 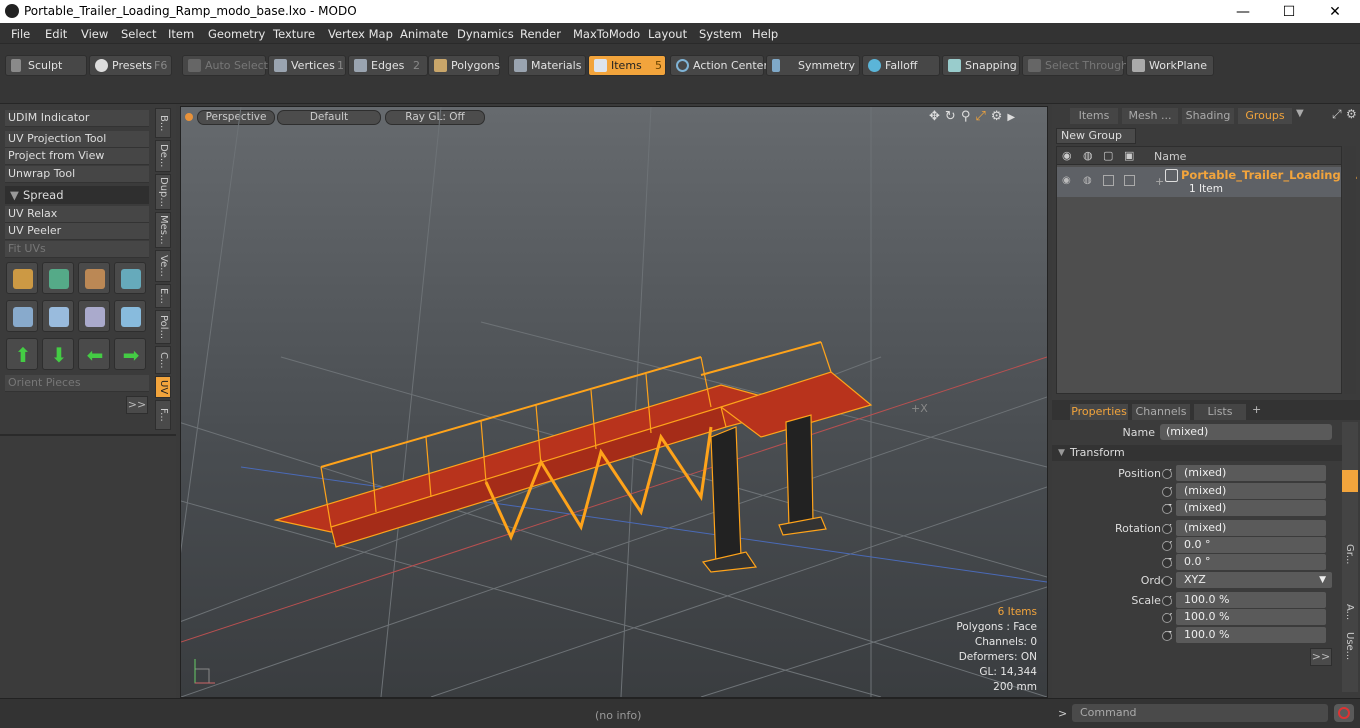 I want to click on panel-expand-icon: ⤢, so click(x=1337, y=114).